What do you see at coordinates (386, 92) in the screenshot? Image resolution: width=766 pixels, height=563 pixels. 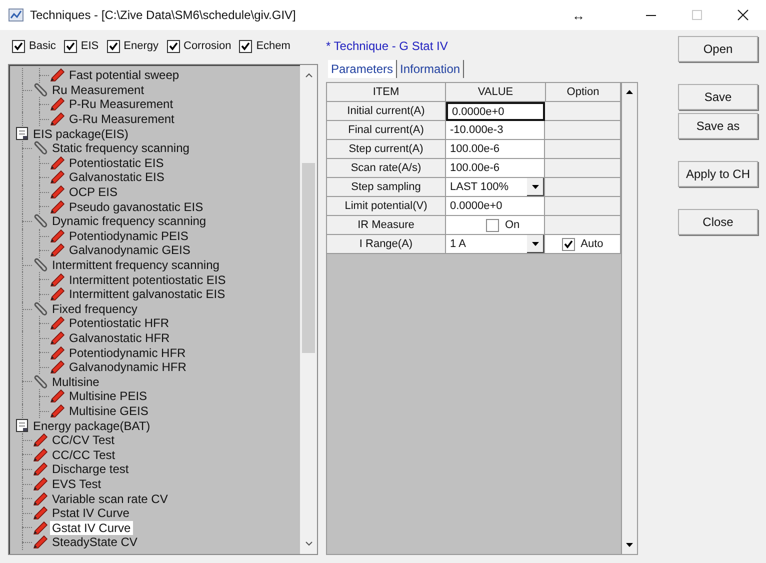 I see `column-header: ITEM` at bounding box center [386, 92].